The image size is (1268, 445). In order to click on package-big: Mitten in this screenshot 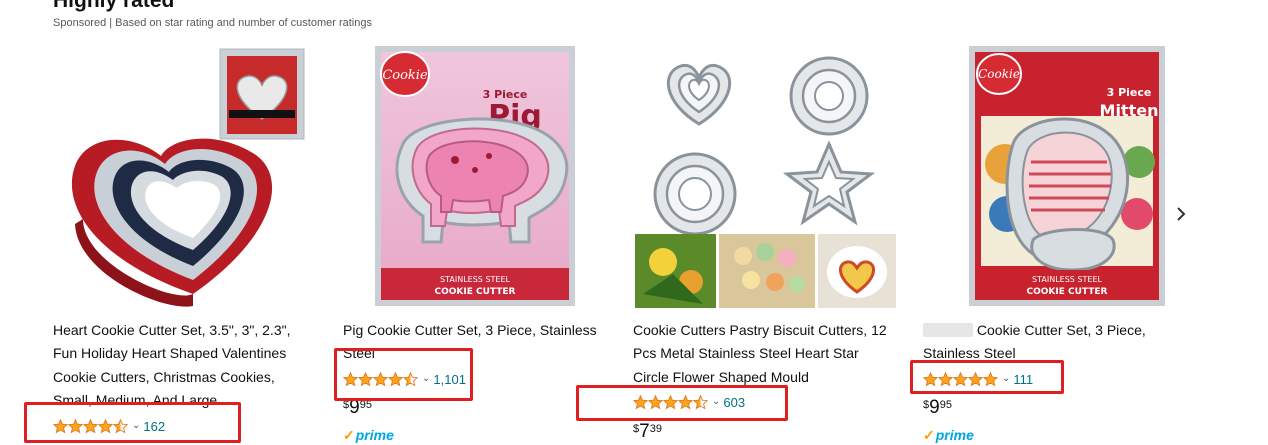, I will do `click(1129, 110)`.